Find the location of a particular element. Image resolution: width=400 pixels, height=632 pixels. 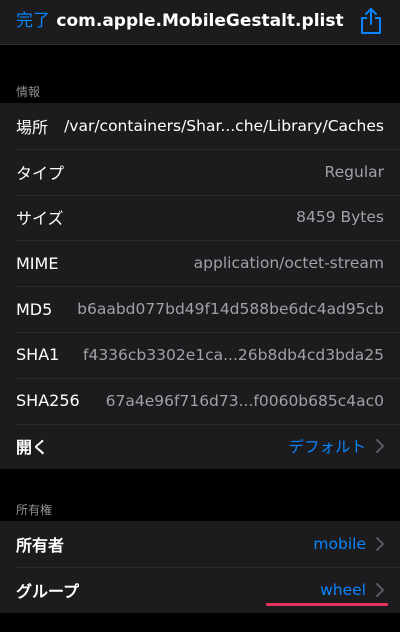

row-owner: 所有者 mobile is located at coordinates (200, 544).